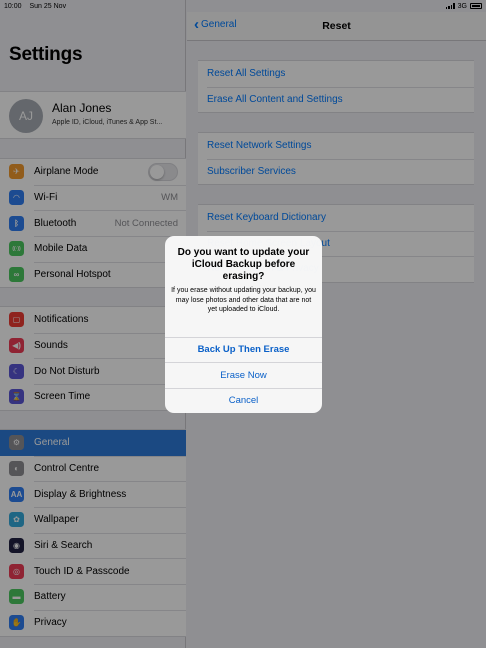 This screenshot has width=486, height=648. I want to click on alert-buttons: Back Up Then Erase Erase Now Cancel, so click(243, 375).